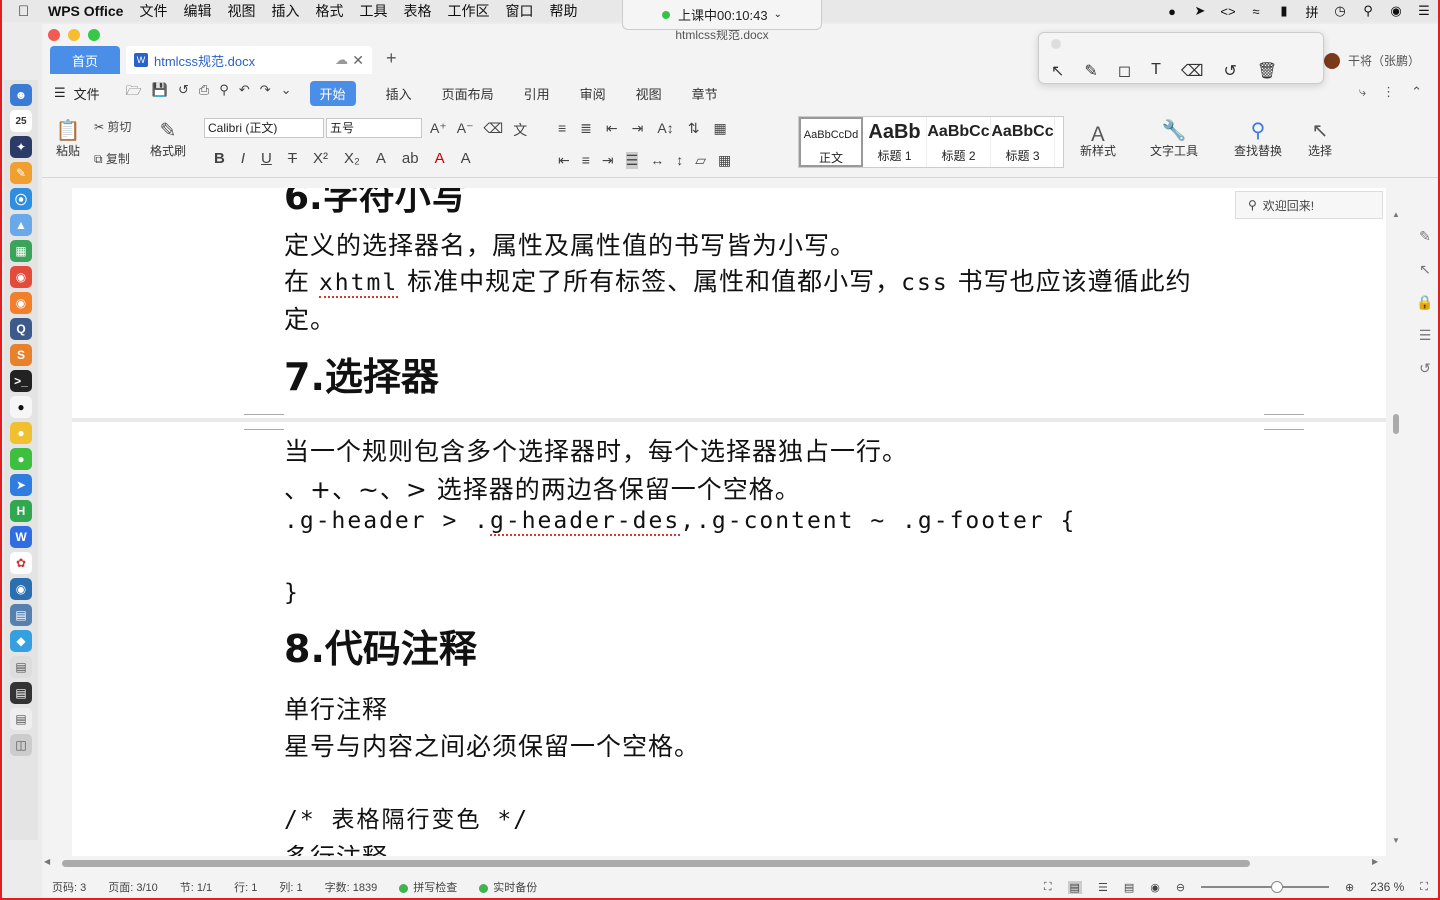  Describe the element at coordinates (468, 11) in the screenshot. I see `menu-workspace: 工作区` at that location.